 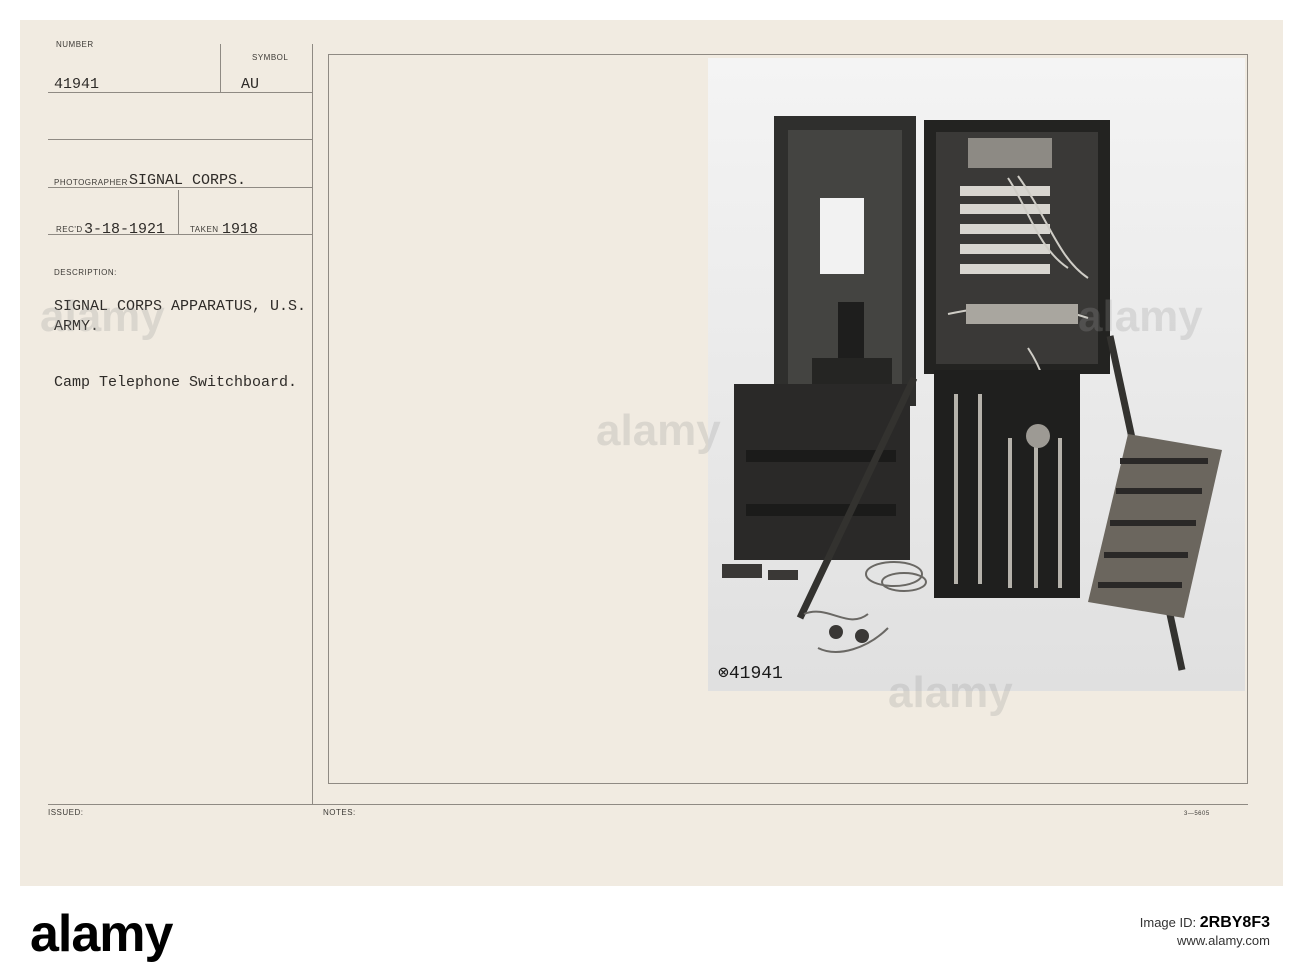 I want to click on alamy-logo: alamy, so click(x=101, y=934).